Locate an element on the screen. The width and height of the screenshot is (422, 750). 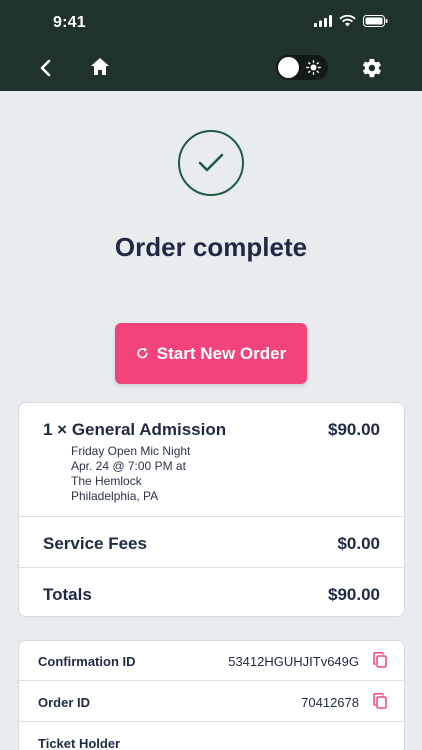
success-check-badge is located at coordinates (211, 163).